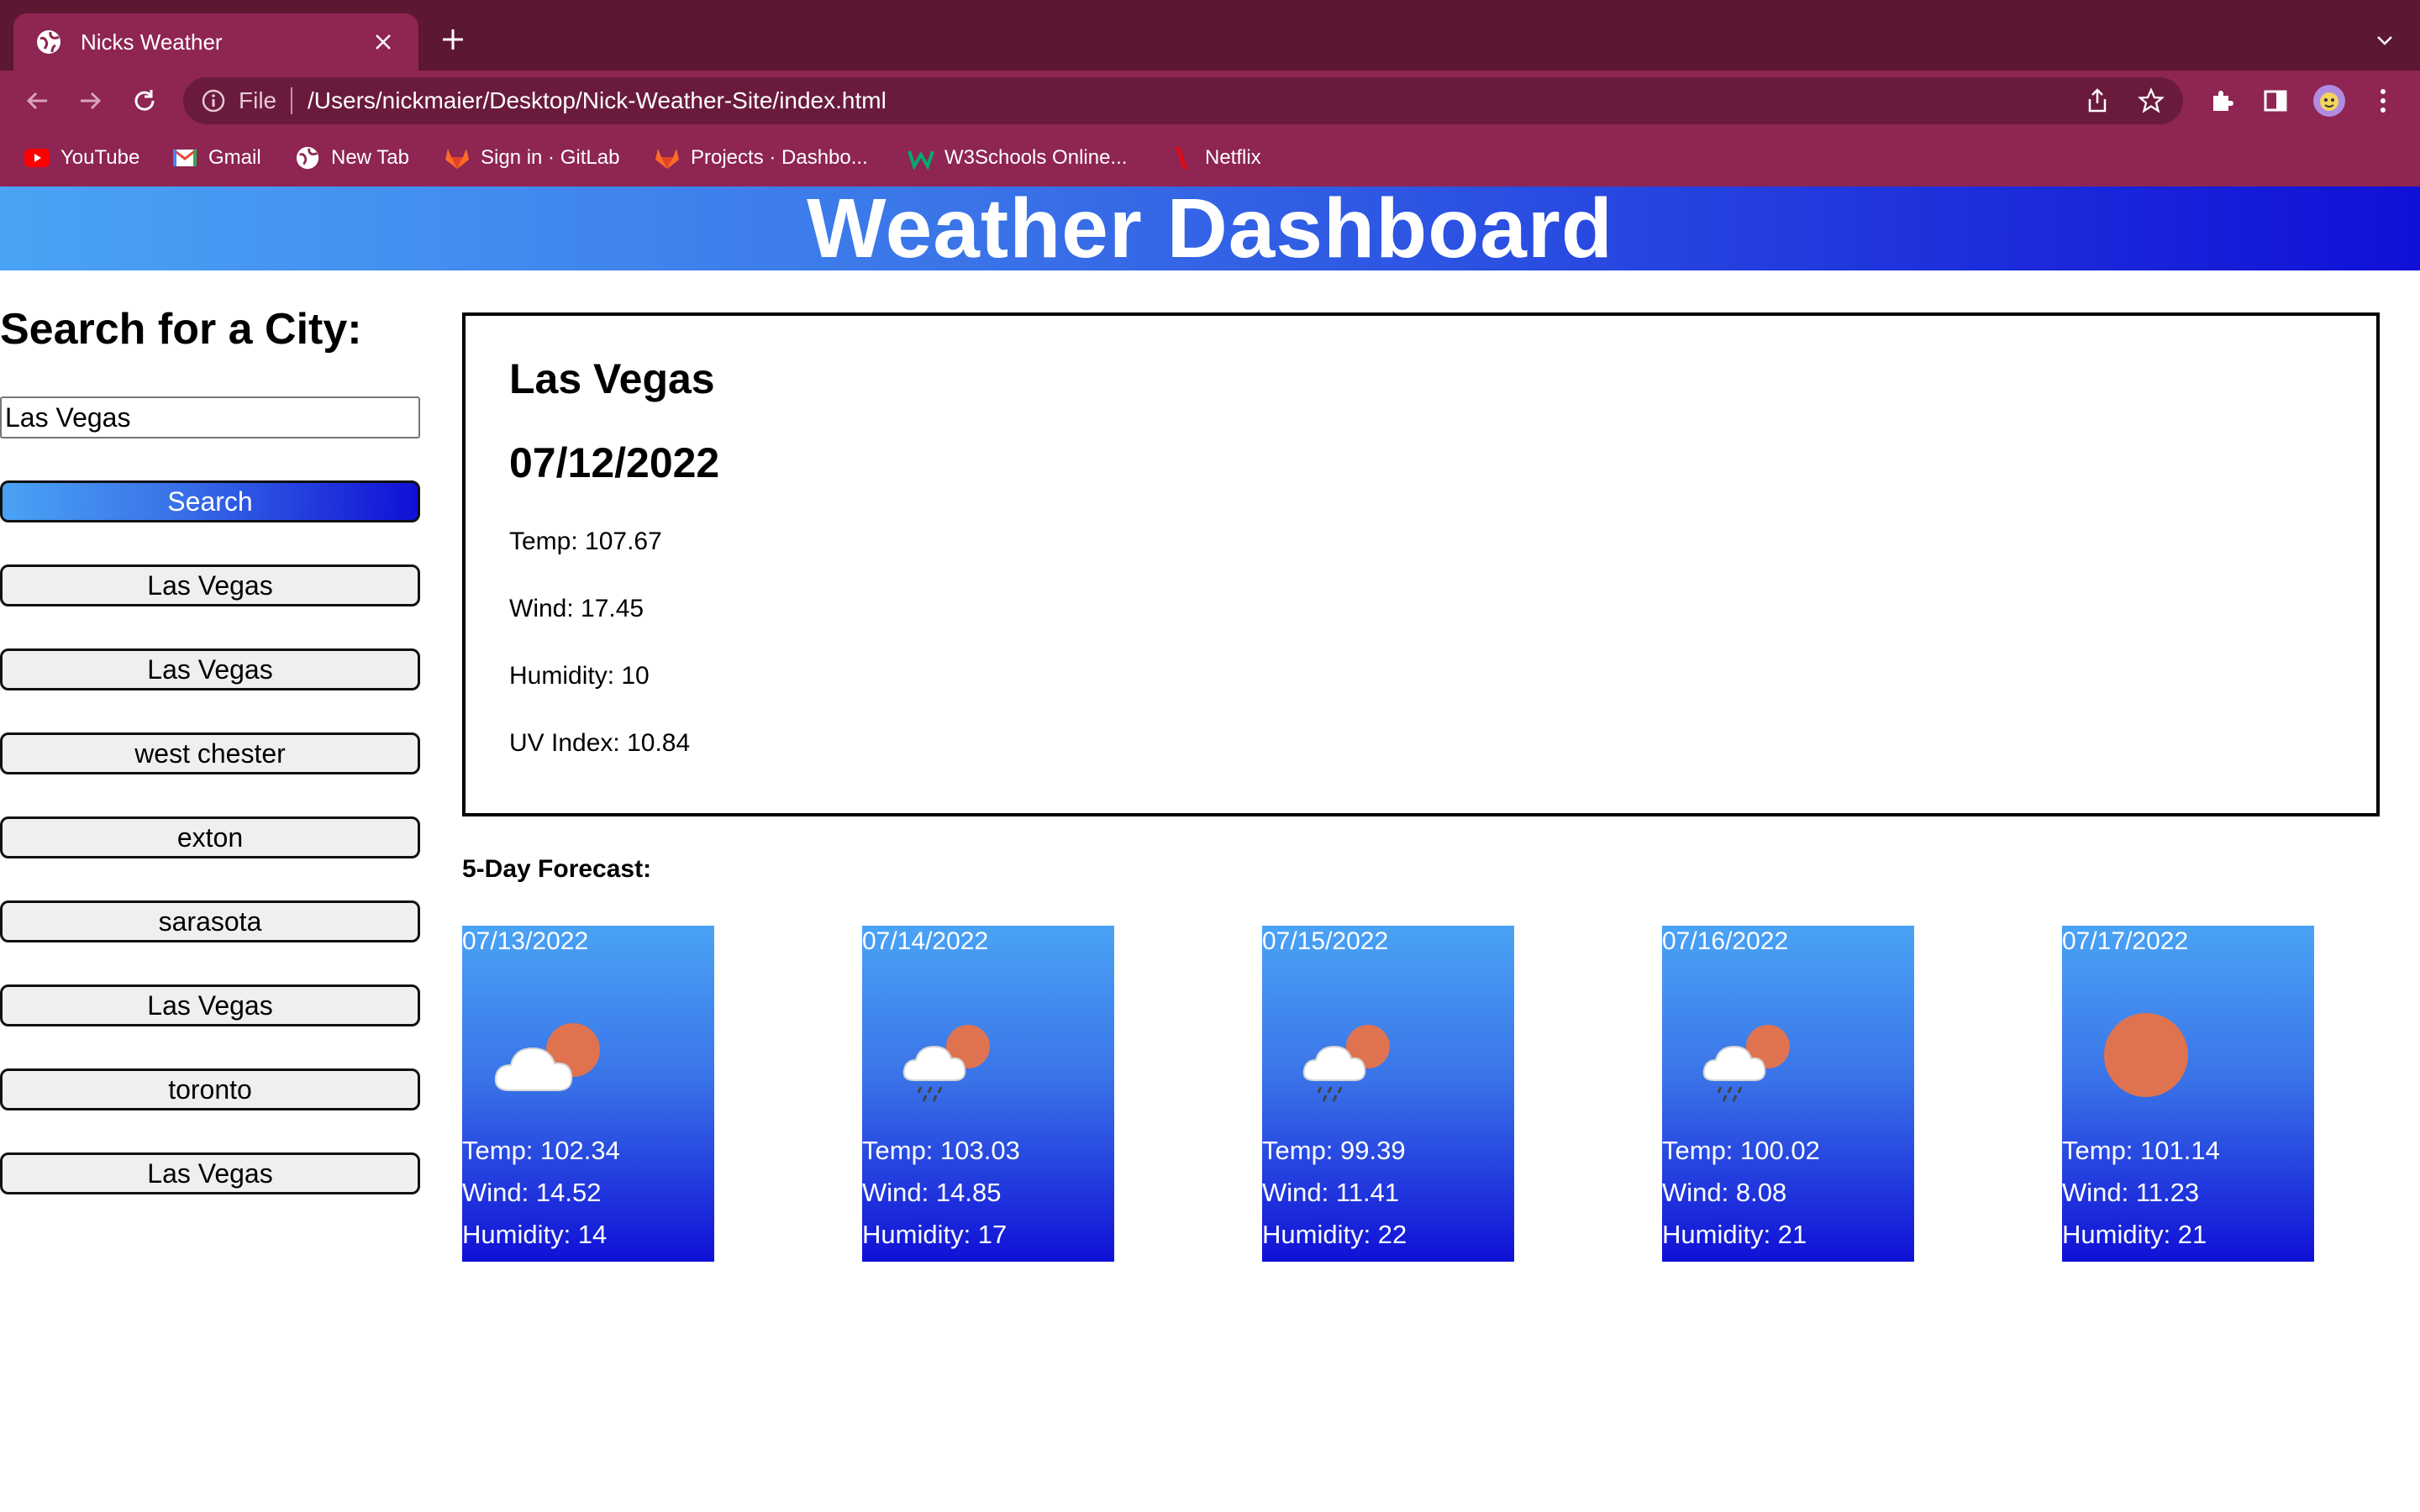  What do you see at coordinates (926, 941) in the screenshot?
I see `forecast-date: 07/14/2022` at bounding box center [926, 941].